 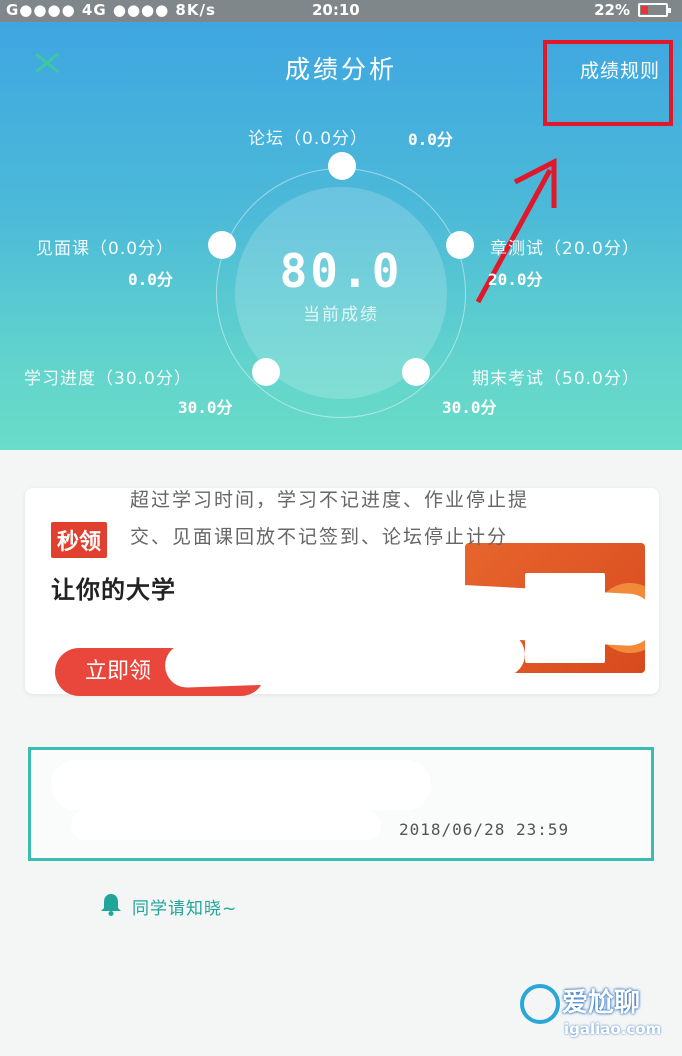 What do you see at coordinates (330, 518) in the screenshot?
I see `notice-body: 超过学习时间，学习不记进度、作业停止提交、见面课回放不记签到、论坛停止计分` at bounding box center [330, 518].